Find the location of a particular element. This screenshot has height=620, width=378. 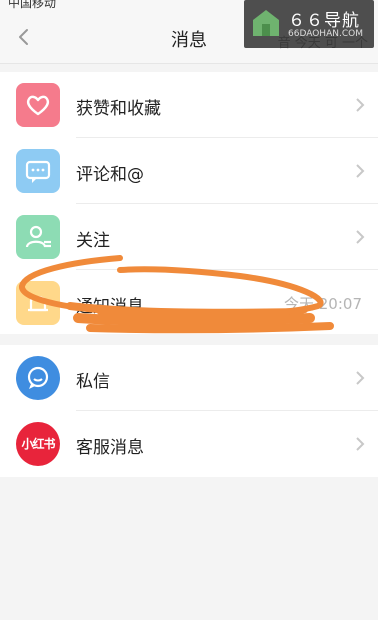

logo-text: 小红书 is located at coordinates (38, 444).